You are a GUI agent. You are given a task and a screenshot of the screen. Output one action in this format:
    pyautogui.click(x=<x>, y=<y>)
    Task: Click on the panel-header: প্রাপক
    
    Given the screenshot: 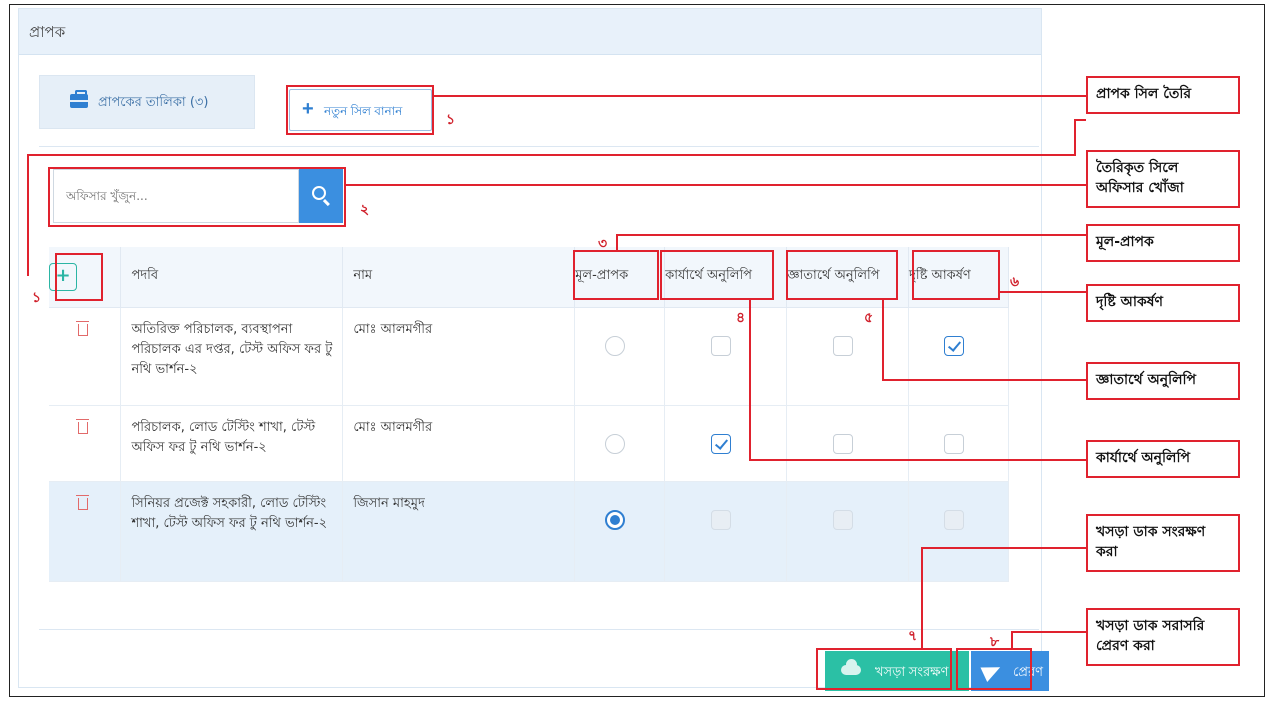 What is the action you would take?
    pyautogui.click(x=530, y=32)
    